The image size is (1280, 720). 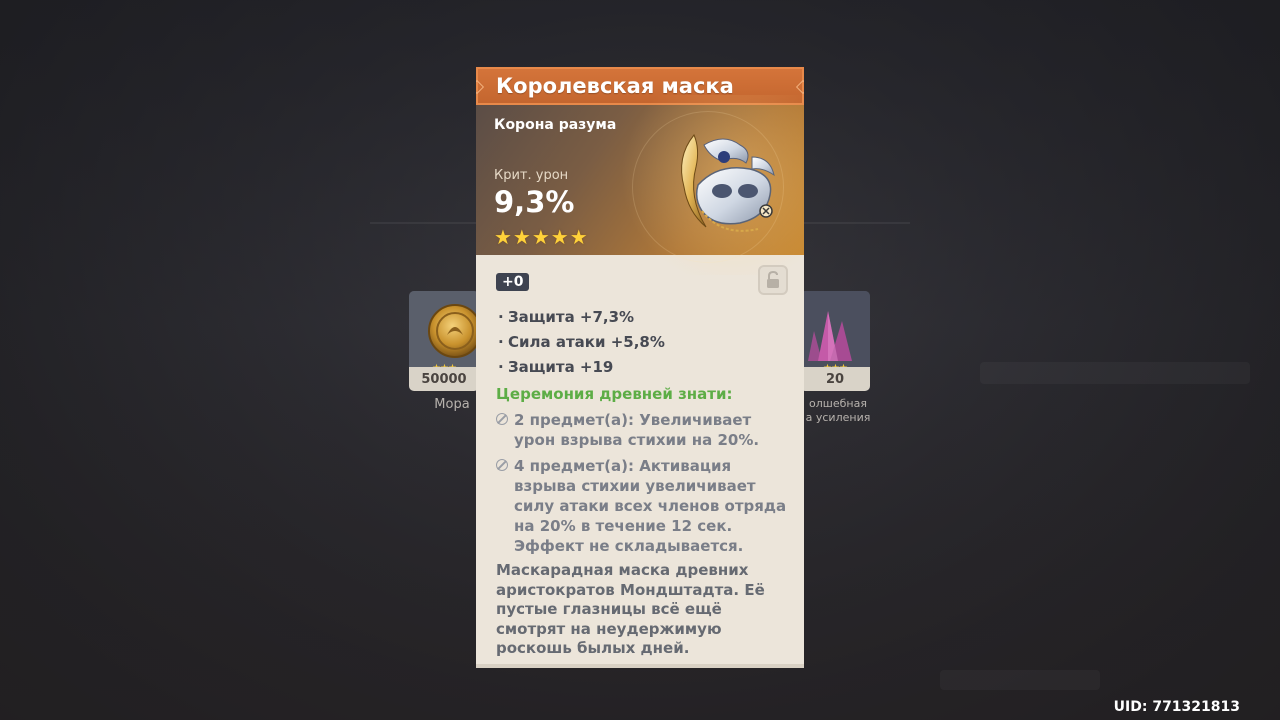 I want to click on crystal-ore-icon, so click(x=835, y=329).